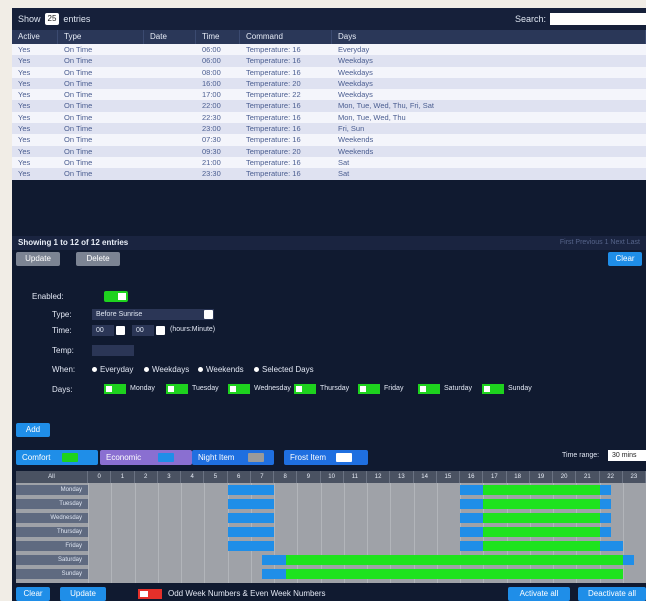 The height and width of the screenshot is (601, 646). Describe the element at coordinates (262, 477) in the screenshot. I see `grid-hour-header: 7` at that location.